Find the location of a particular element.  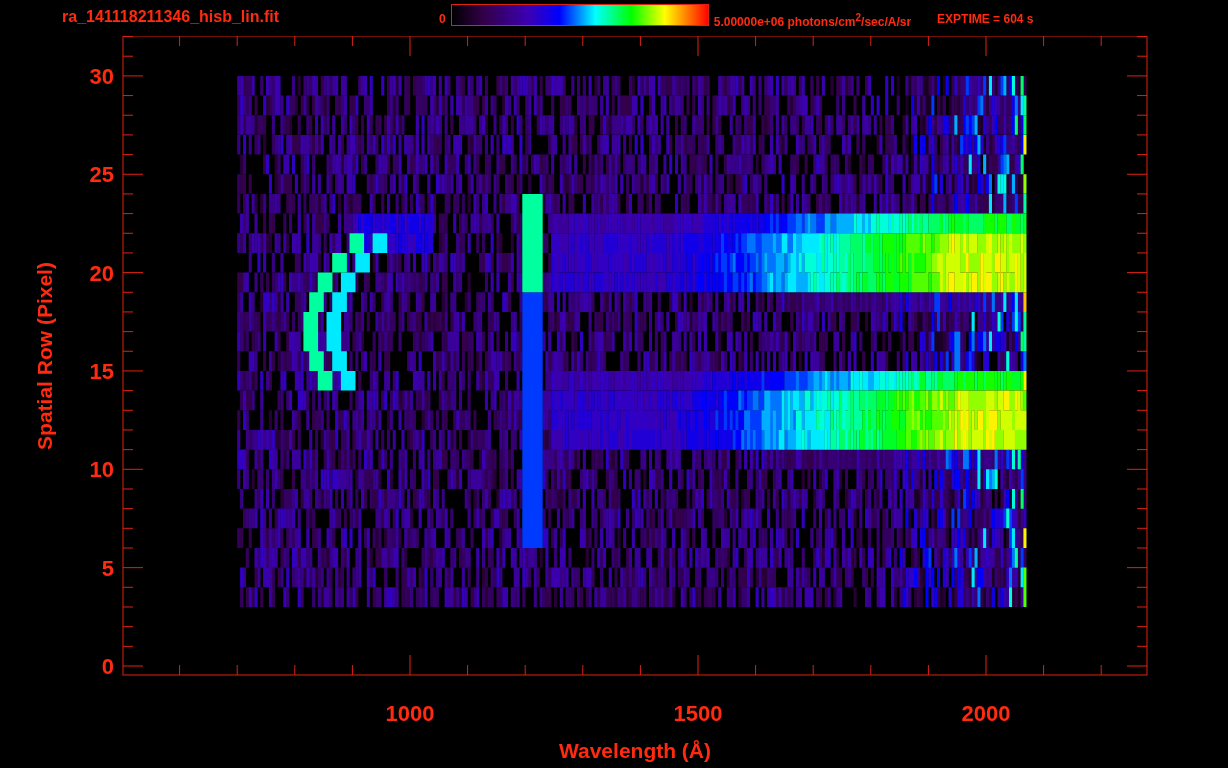

x-axis-tick-label: 1000 is located at coordinates (410, 713).